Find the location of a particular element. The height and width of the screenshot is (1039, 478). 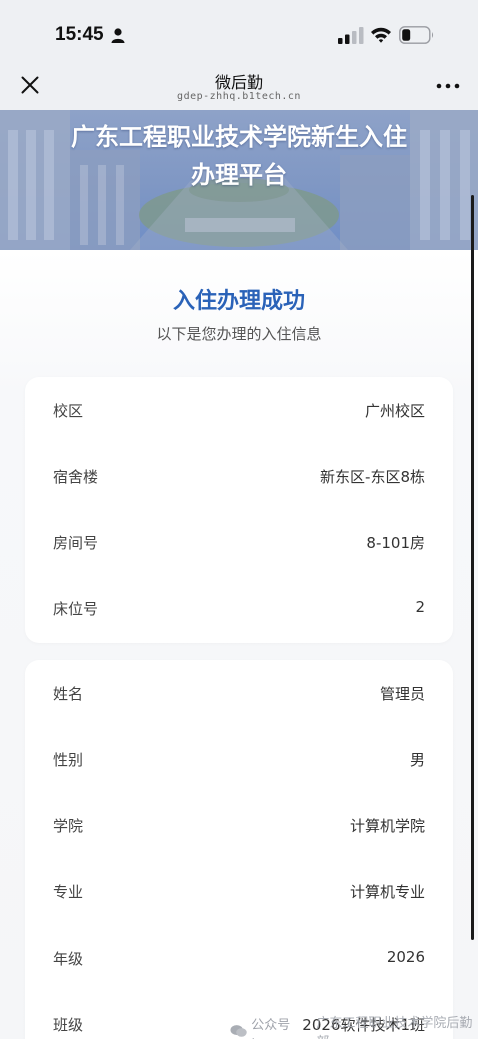

row-label: 性别 is located at coordinates (68, 760).